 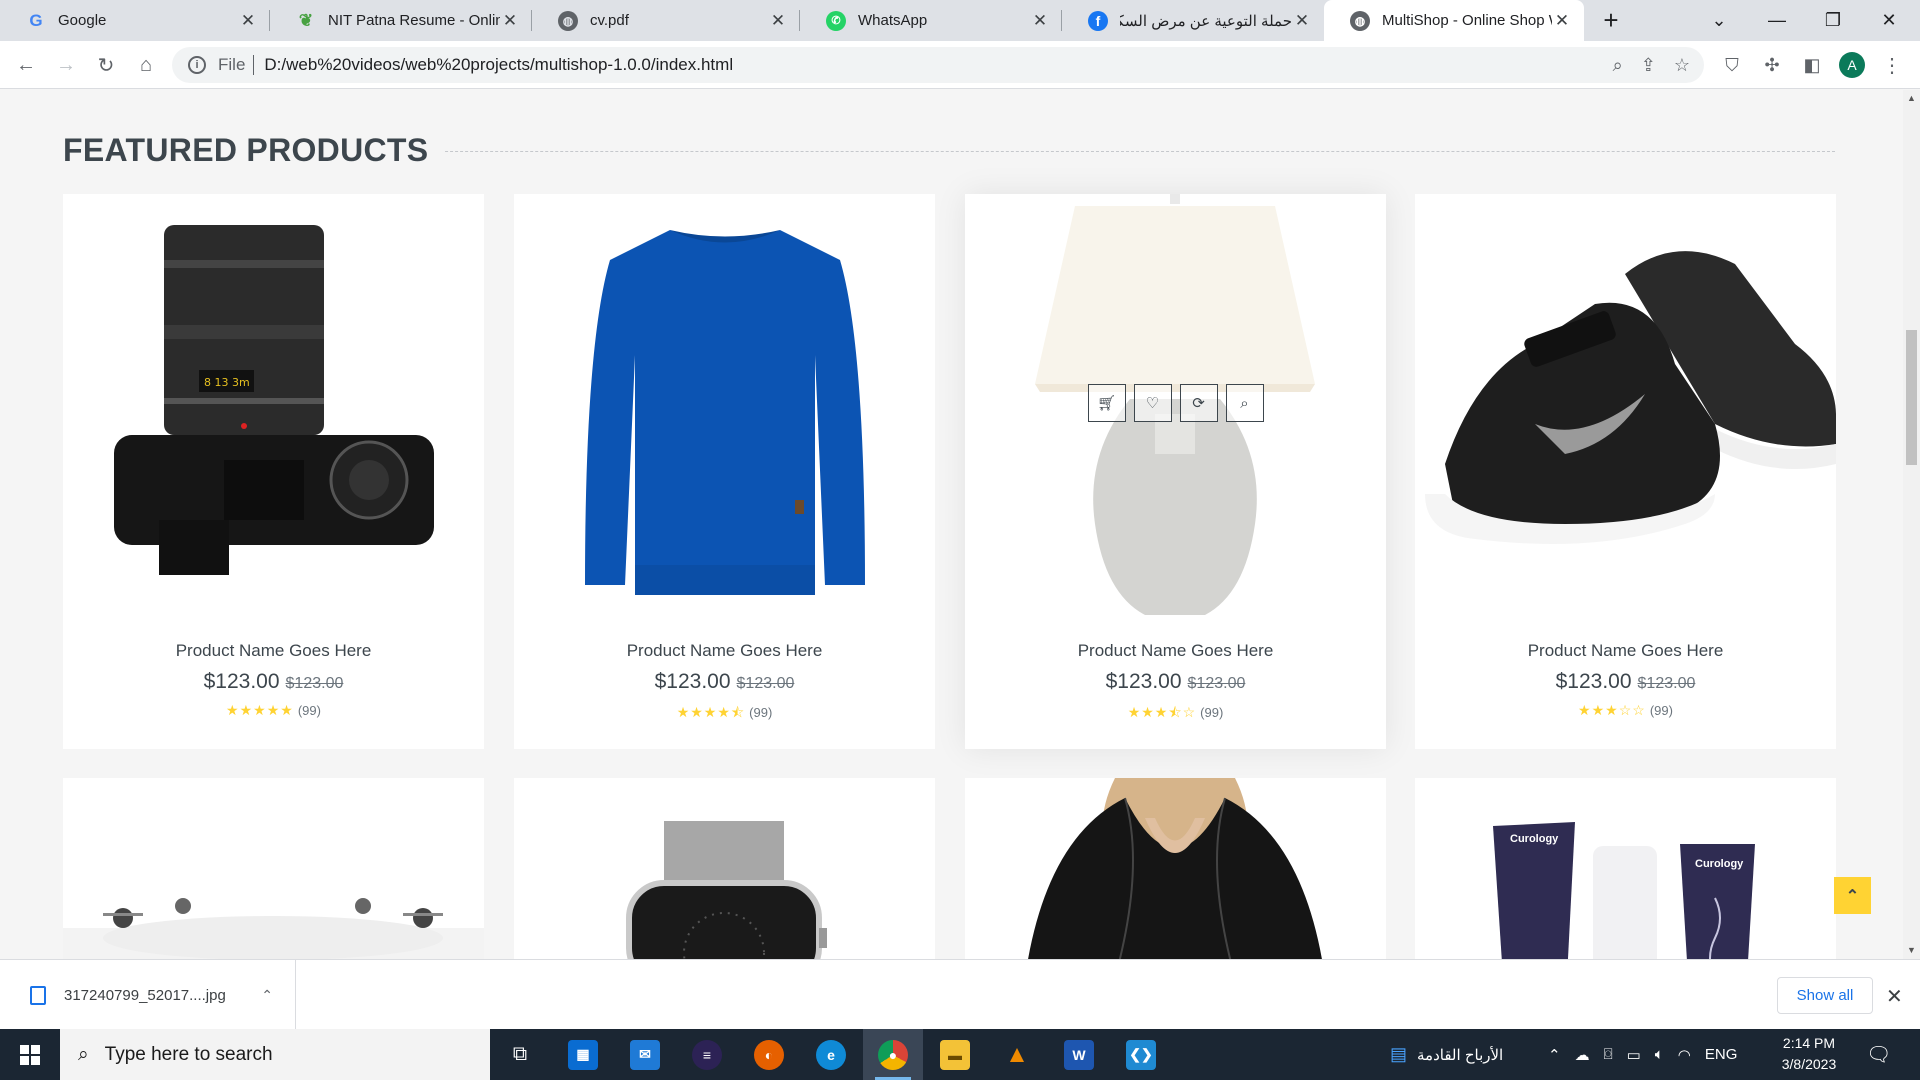 I want to click on taskbar-app-mail: ✉, so click(x=645, y=1054).